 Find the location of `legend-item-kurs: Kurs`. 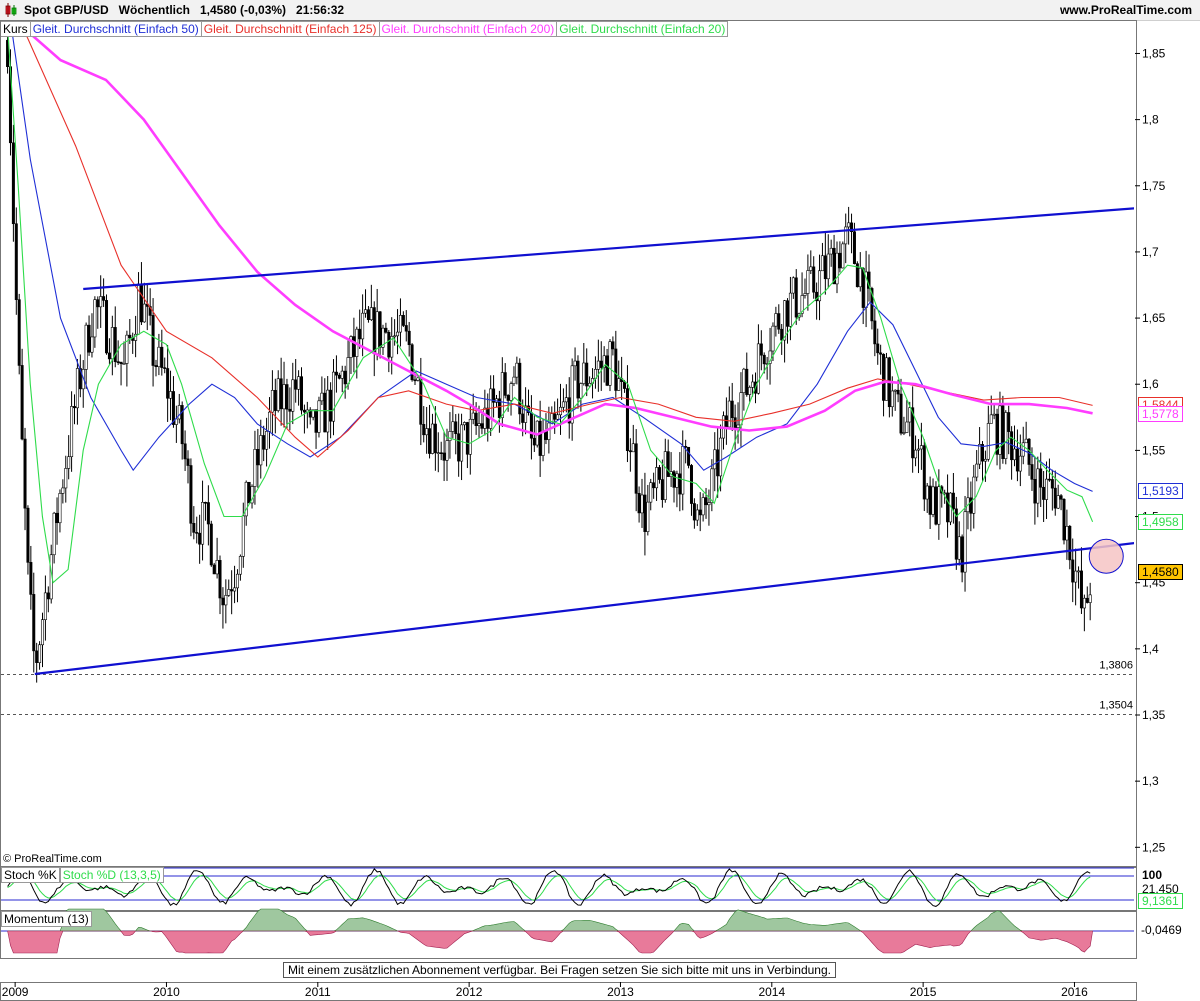

legend-item-kurs: Kurs is located at coordinates (16, 29).